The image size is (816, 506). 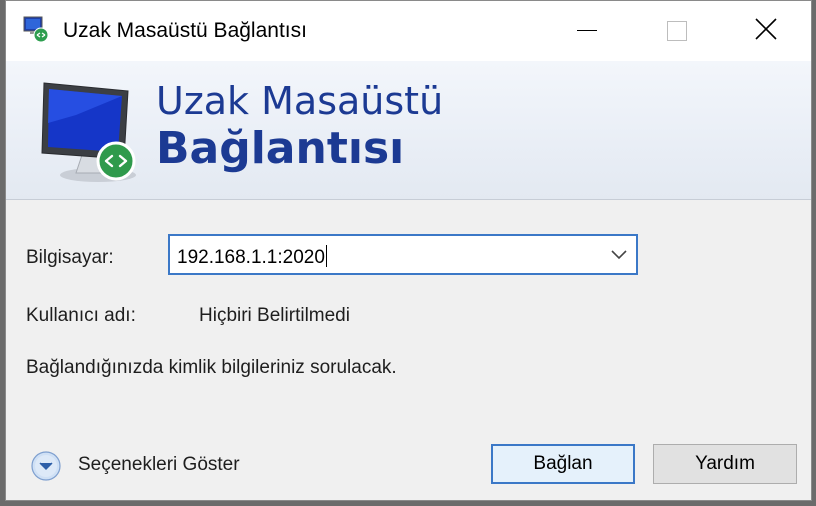 What do you see at coordinates (280, 148) in the screenshot?
I see `banner-title-line2: Bağlantısı` at bounding box center [280, 148].